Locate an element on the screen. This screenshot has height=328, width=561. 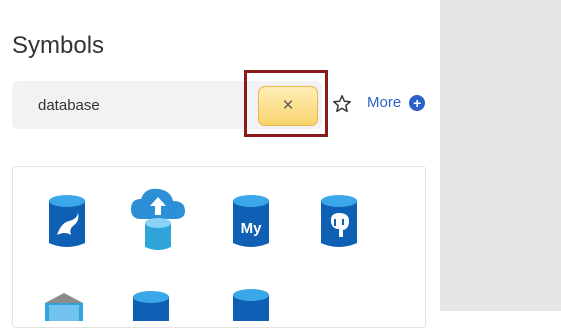
panel-title: Symbols is located at coordinates (58, 45).